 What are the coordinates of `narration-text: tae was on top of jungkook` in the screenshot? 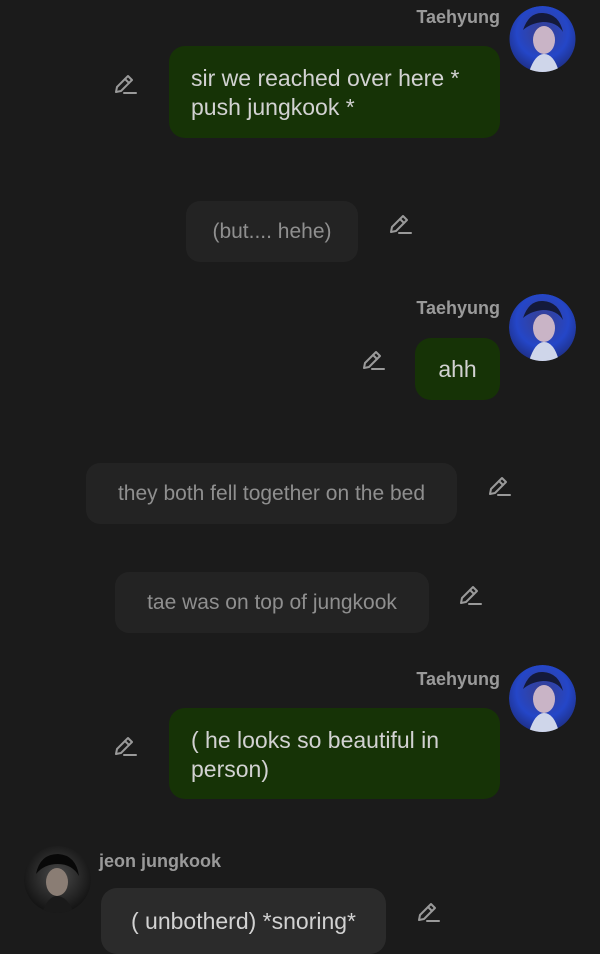 It's located at (272, 602).